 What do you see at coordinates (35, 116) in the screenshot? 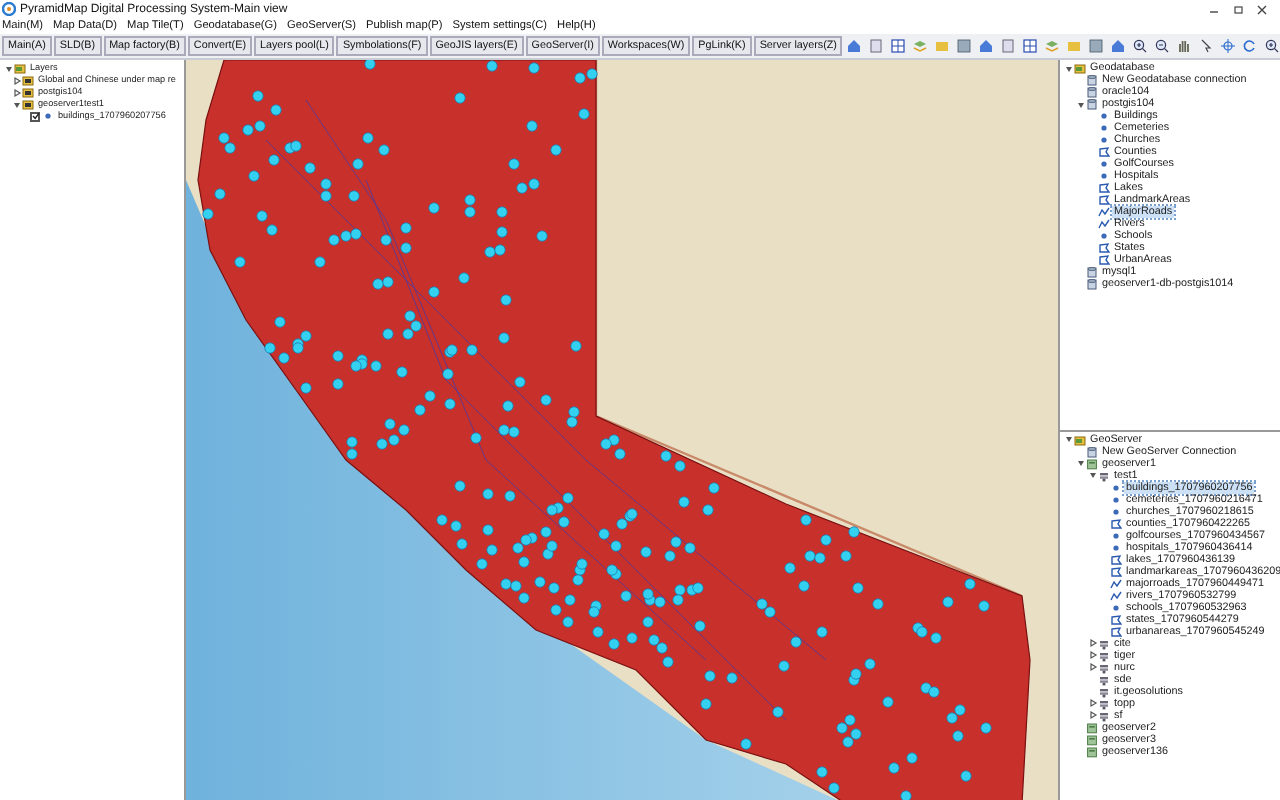
I see `layer-checkbox` at bounding box center [35, 116].